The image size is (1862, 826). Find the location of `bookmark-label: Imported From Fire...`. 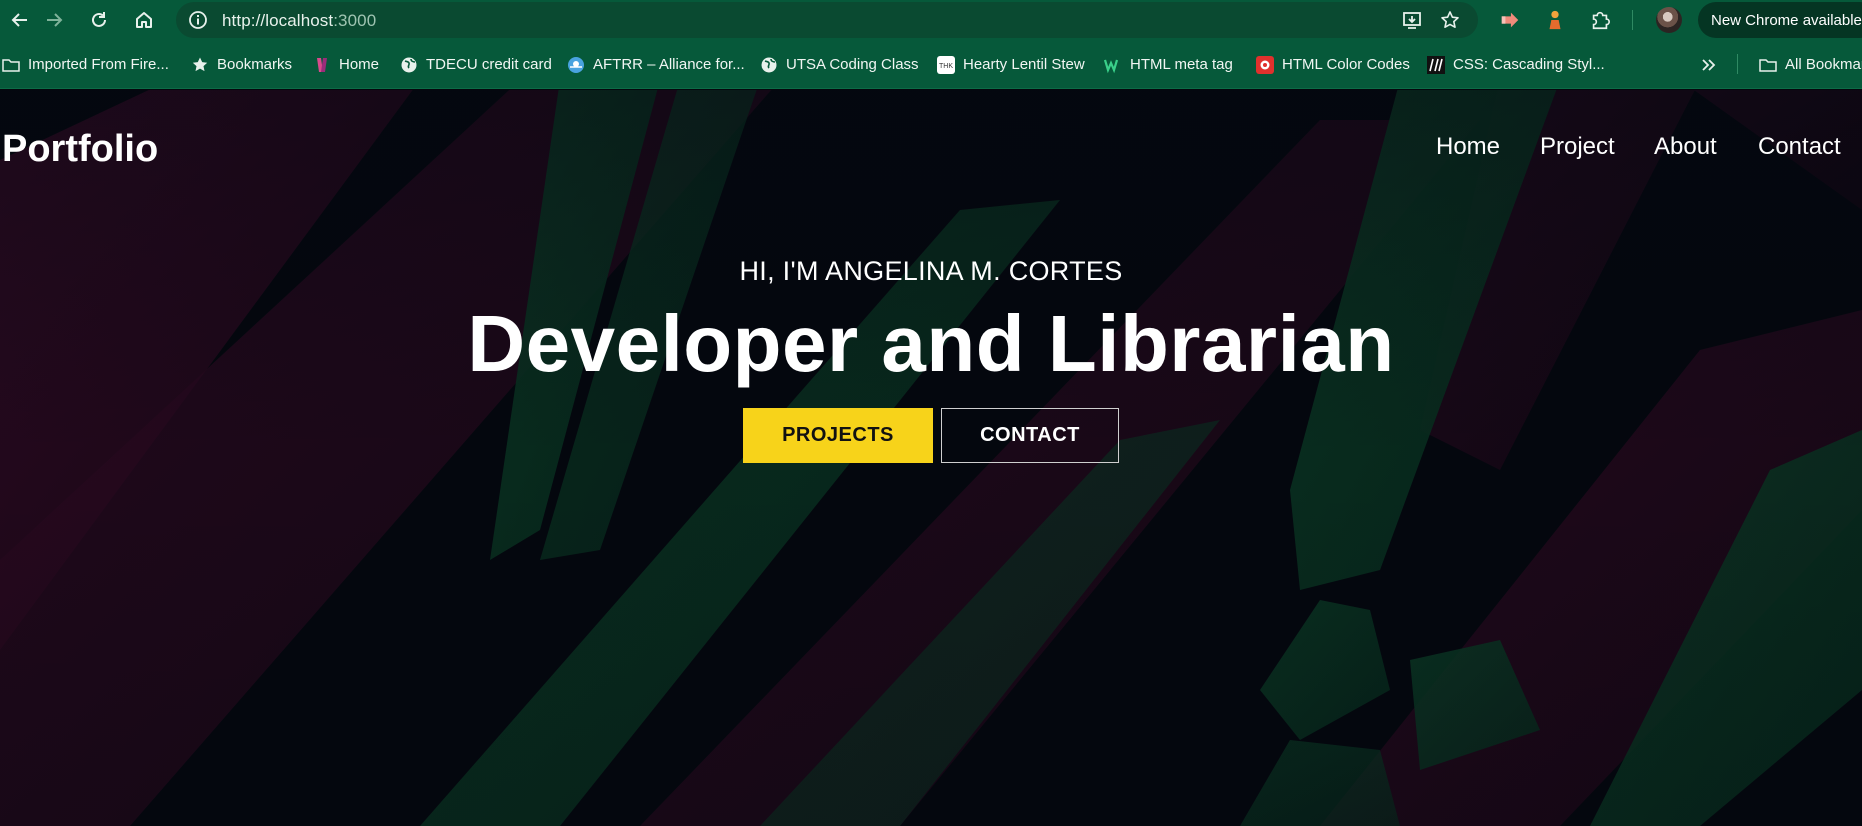

bookmark-label: Imported From Fire... is located at coordinates (98, 64).